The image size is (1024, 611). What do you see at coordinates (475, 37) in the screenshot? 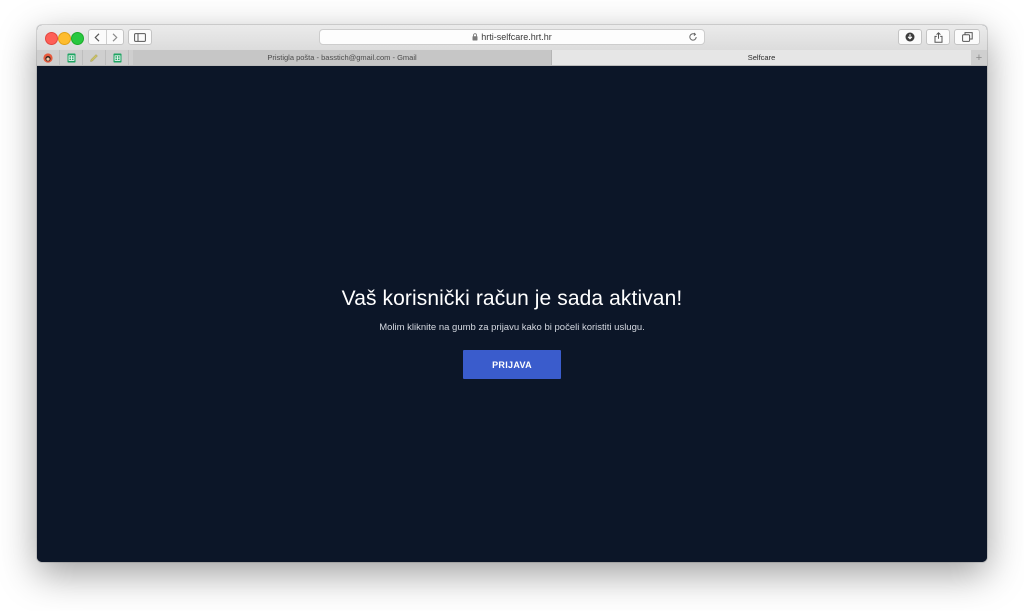
I see `lock-icon` at bounding box center [475, 37].